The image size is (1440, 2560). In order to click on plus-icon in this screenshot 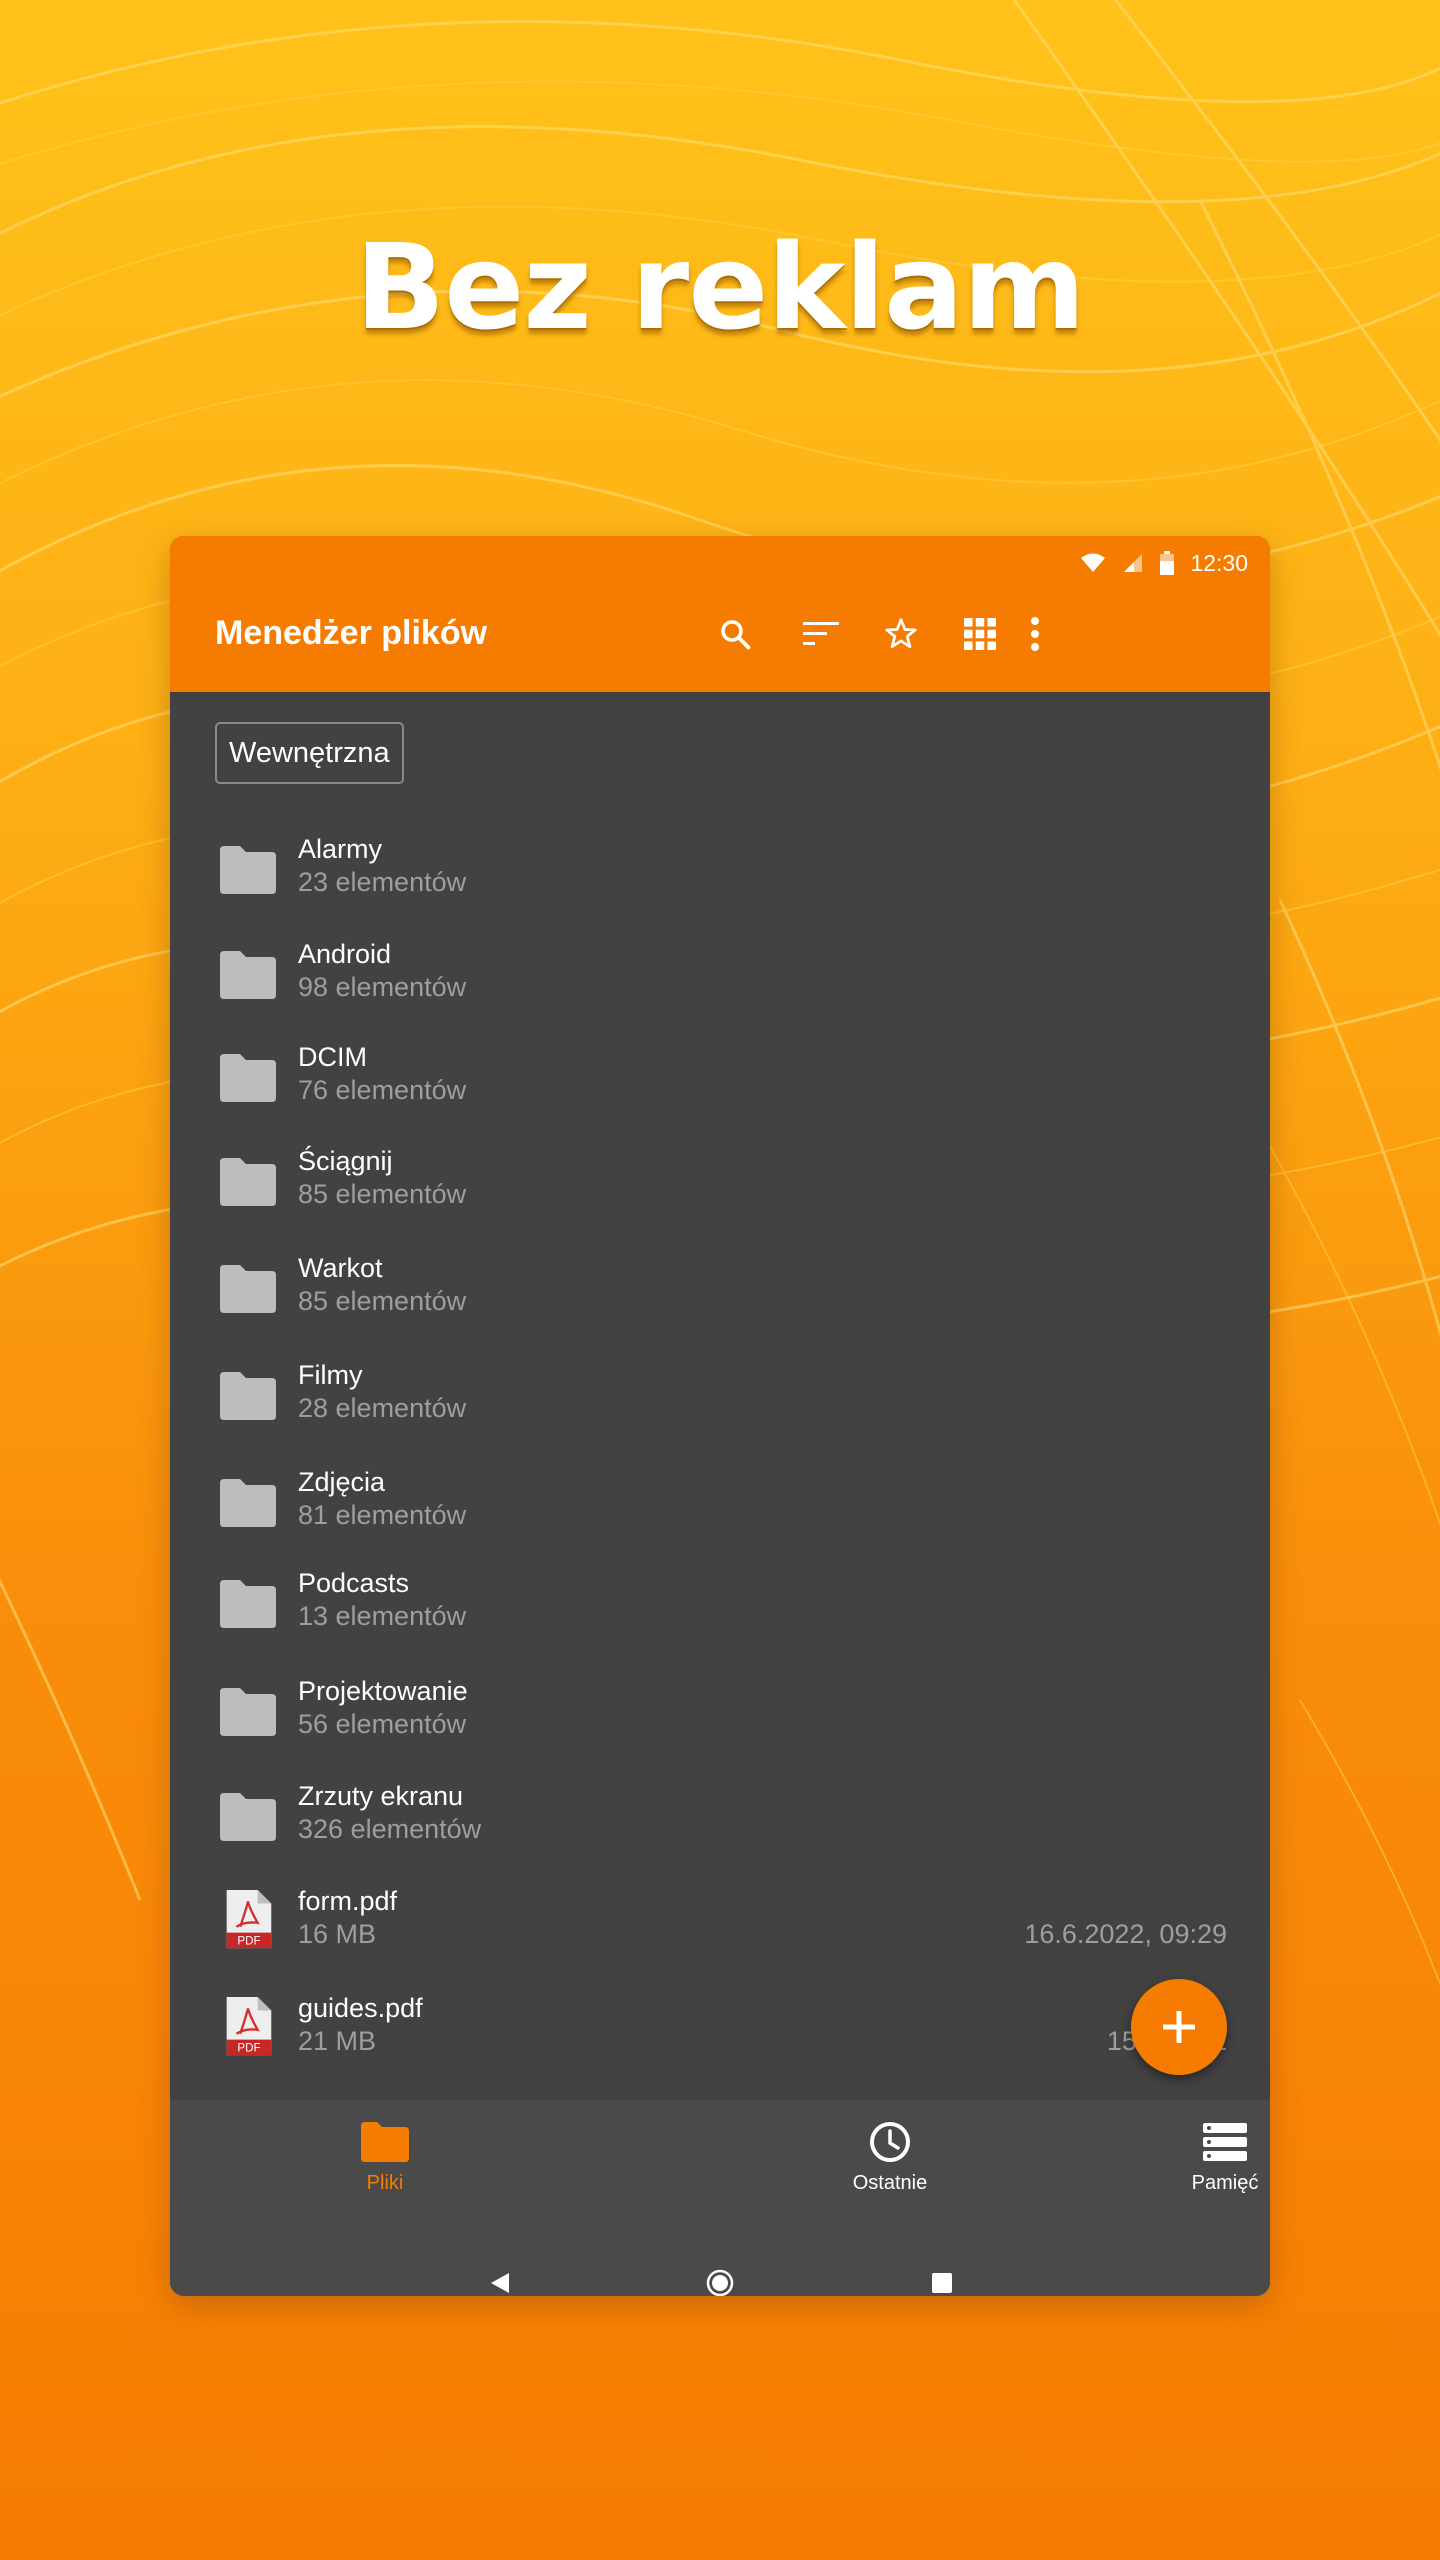, I will do `click(1179, 2027)`.